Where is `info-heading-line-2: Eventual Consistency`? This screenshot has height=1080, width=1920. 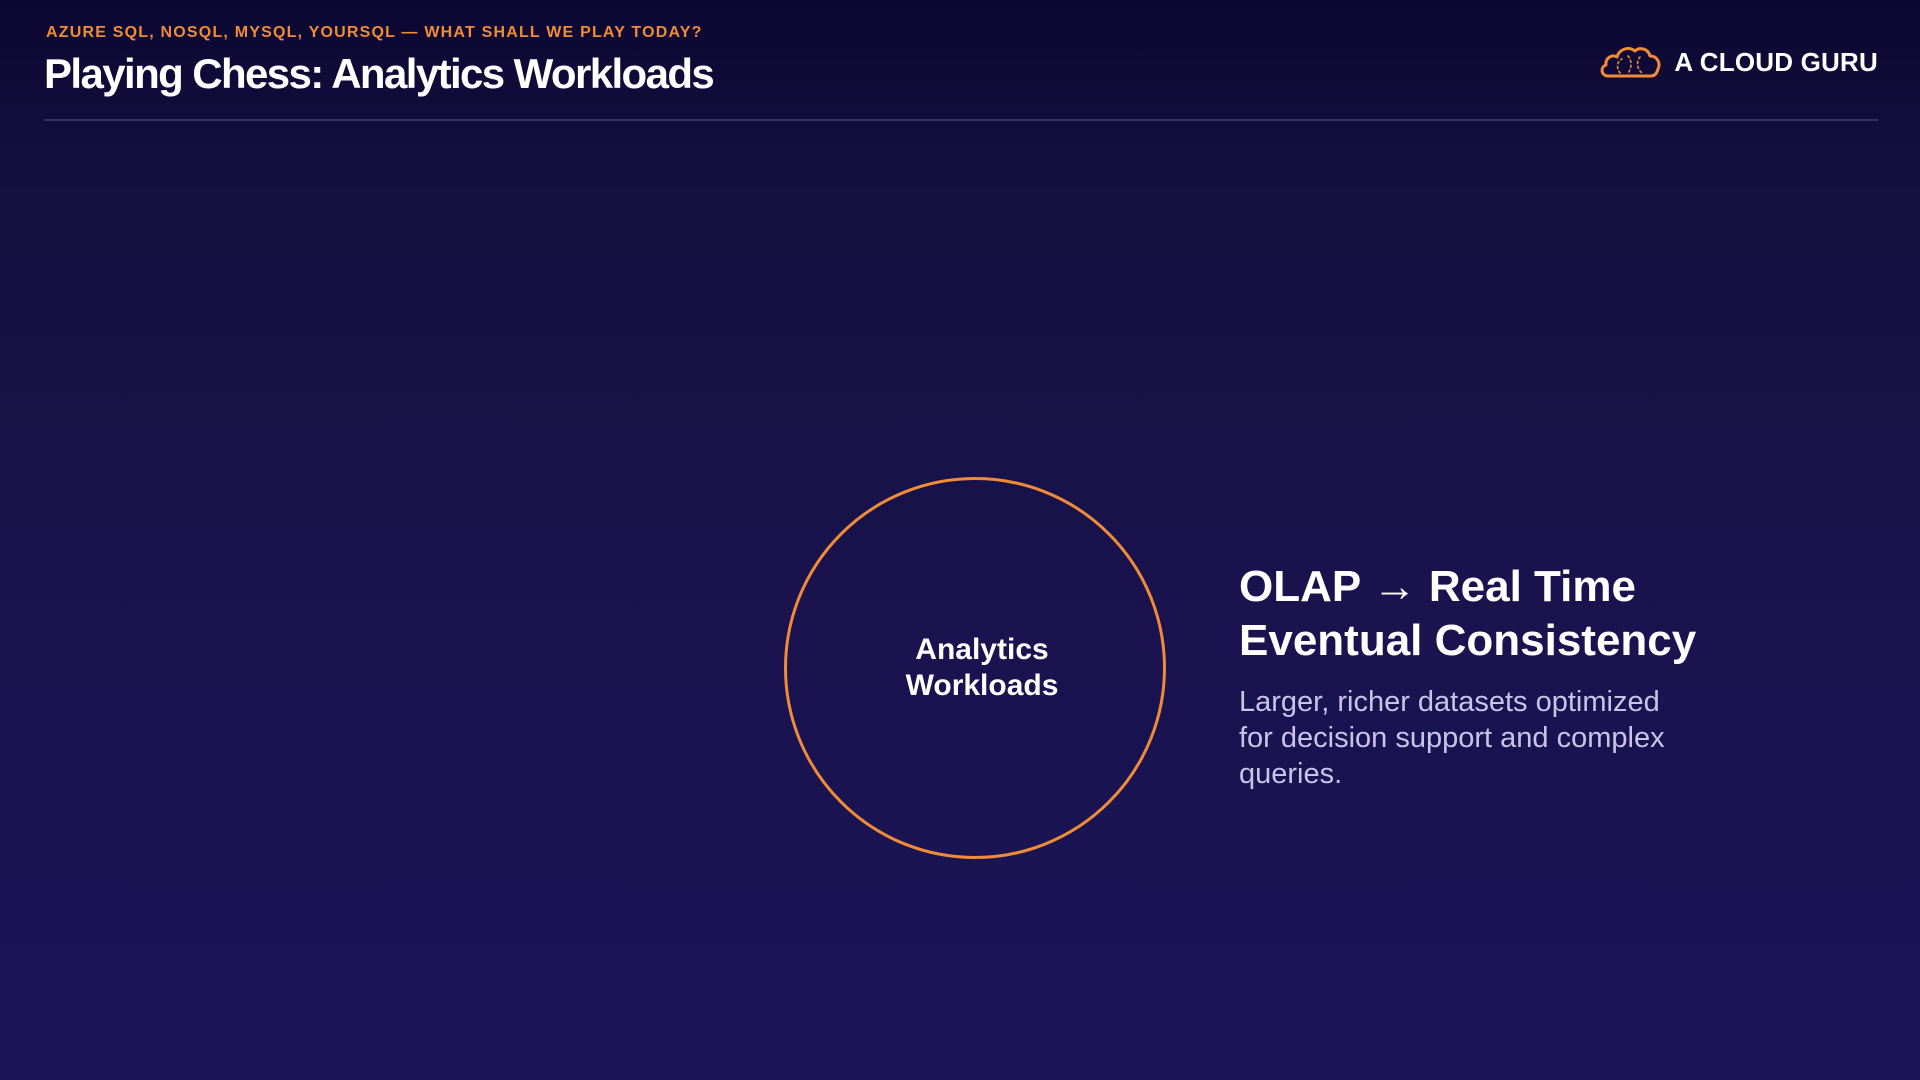 info-heading-line-2: Eventual Consistency is located at coordinates (1468, 640).